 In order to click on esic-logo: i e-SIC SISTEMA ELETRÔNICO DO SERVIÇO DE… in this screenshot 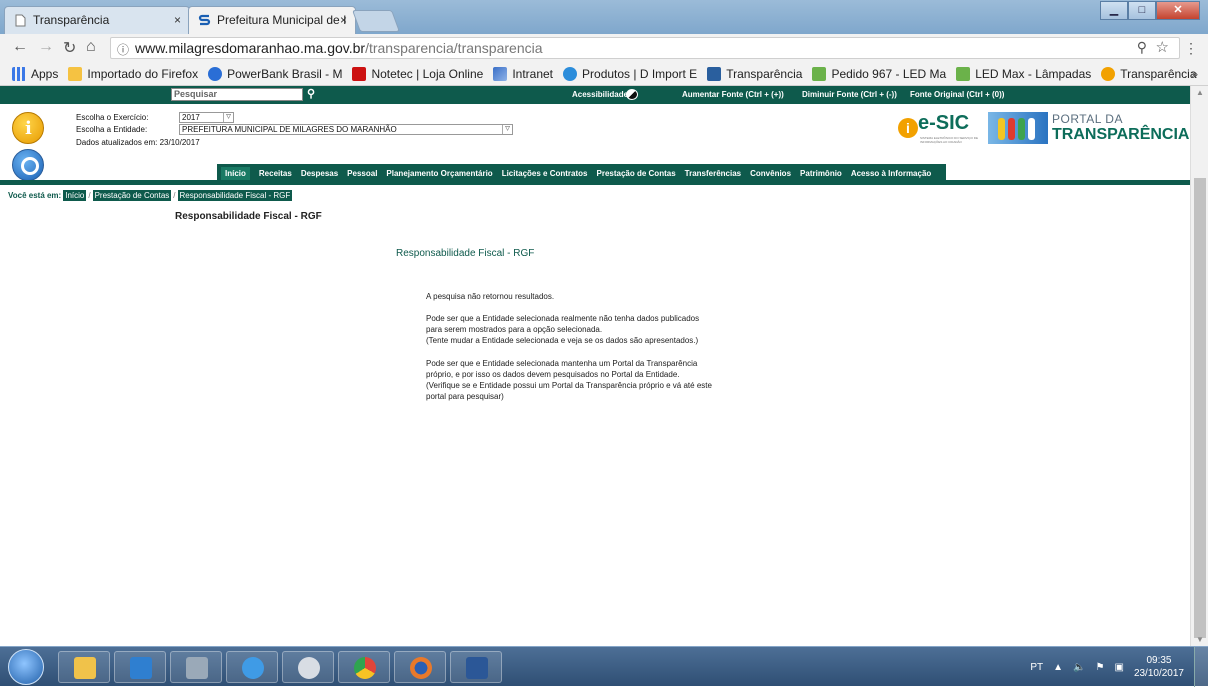, I will do `click(938, 128)`.